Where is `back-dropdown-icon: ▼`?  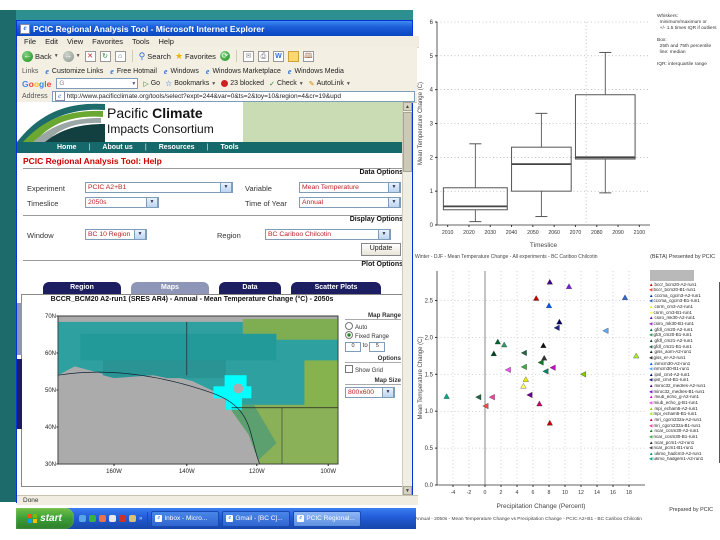 back-dropdown-icon: ▼ is located at coordinates (56, 56).